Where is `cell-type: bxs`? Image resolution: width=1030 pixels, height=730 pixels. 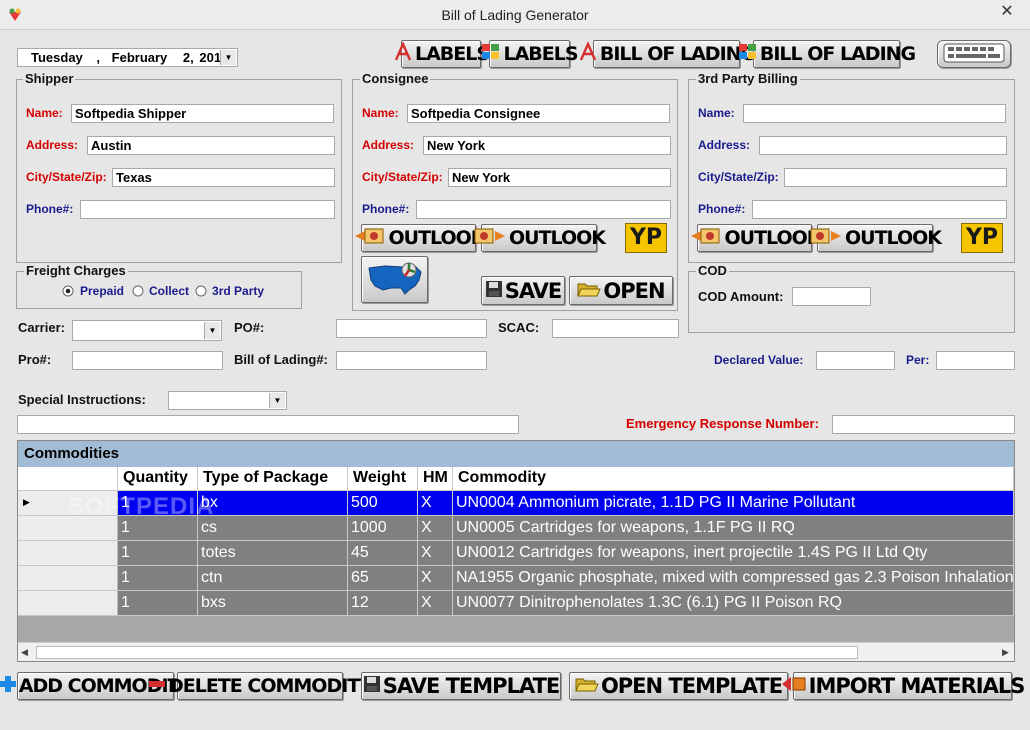 cell-type: bxs is located at coordinates (273, 603).